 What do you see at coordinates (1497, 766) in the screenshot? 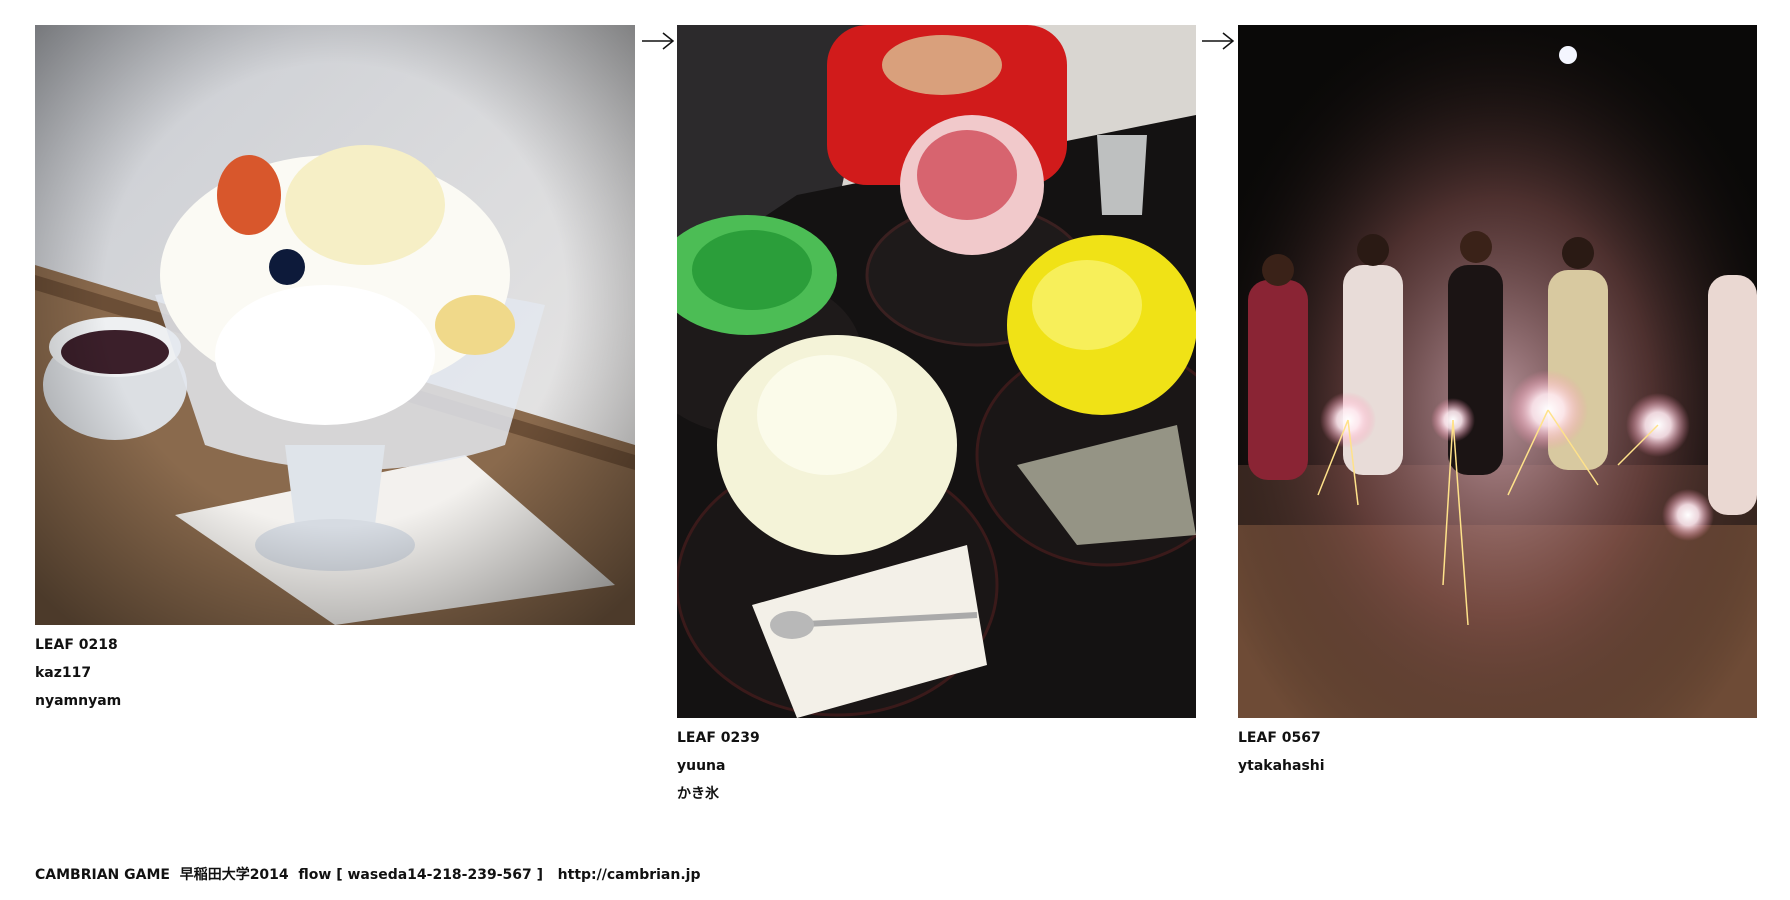
I see `leaf-user: ytakahashi` at bounding box center [1497, 766].